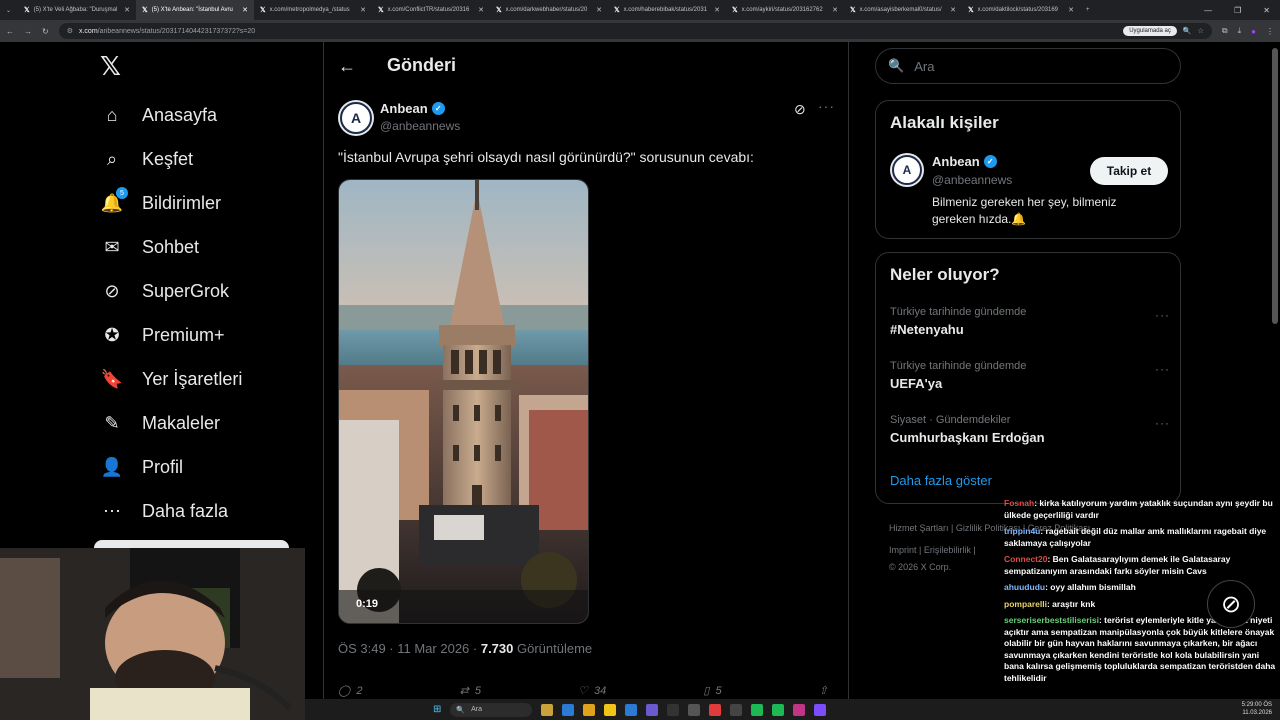 Image resolution: width=1280 pixels, height=720 pixels. I want to click on browser-tab: 𝕏x.com/daktilock/status/203169 ✕, so click(1021, 10).